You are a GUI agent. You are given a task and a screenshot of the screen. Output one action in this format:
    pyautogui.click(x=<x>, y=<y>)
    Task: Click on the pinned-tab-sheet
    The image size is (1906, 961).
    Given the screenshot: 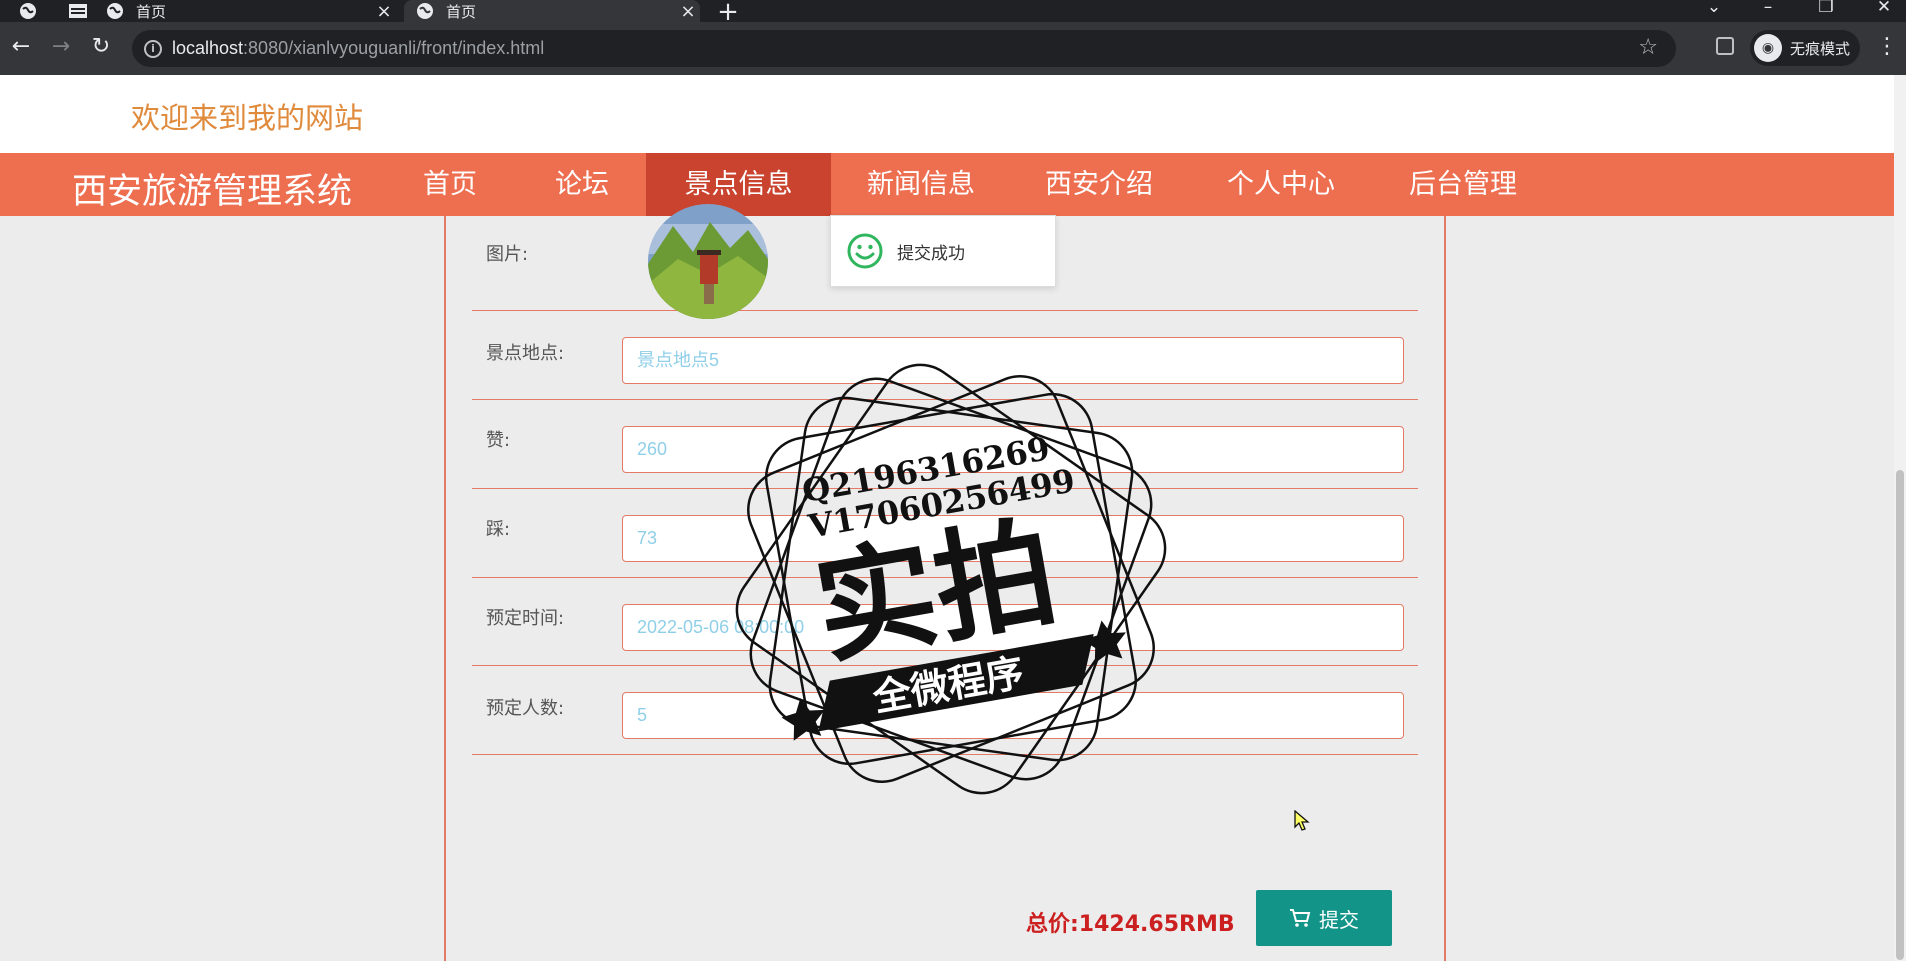 What is the action you would take?
    pyautogui.click(x=78, y=11)
    